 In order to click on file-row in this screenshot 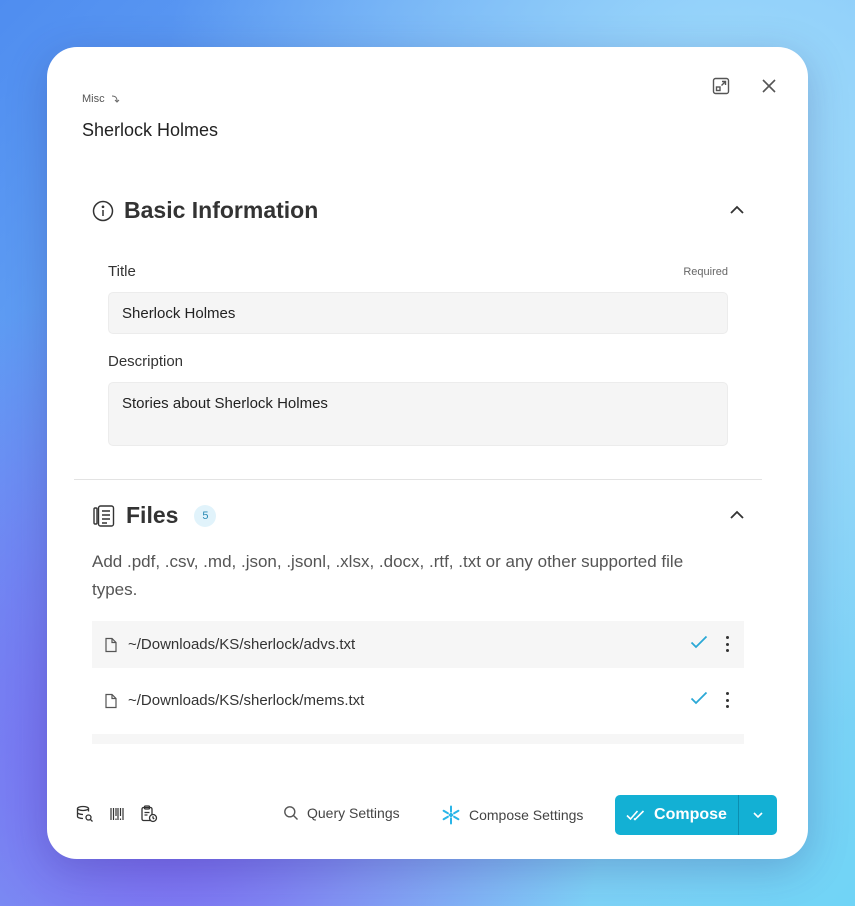, I will do `click(418, 739)`.